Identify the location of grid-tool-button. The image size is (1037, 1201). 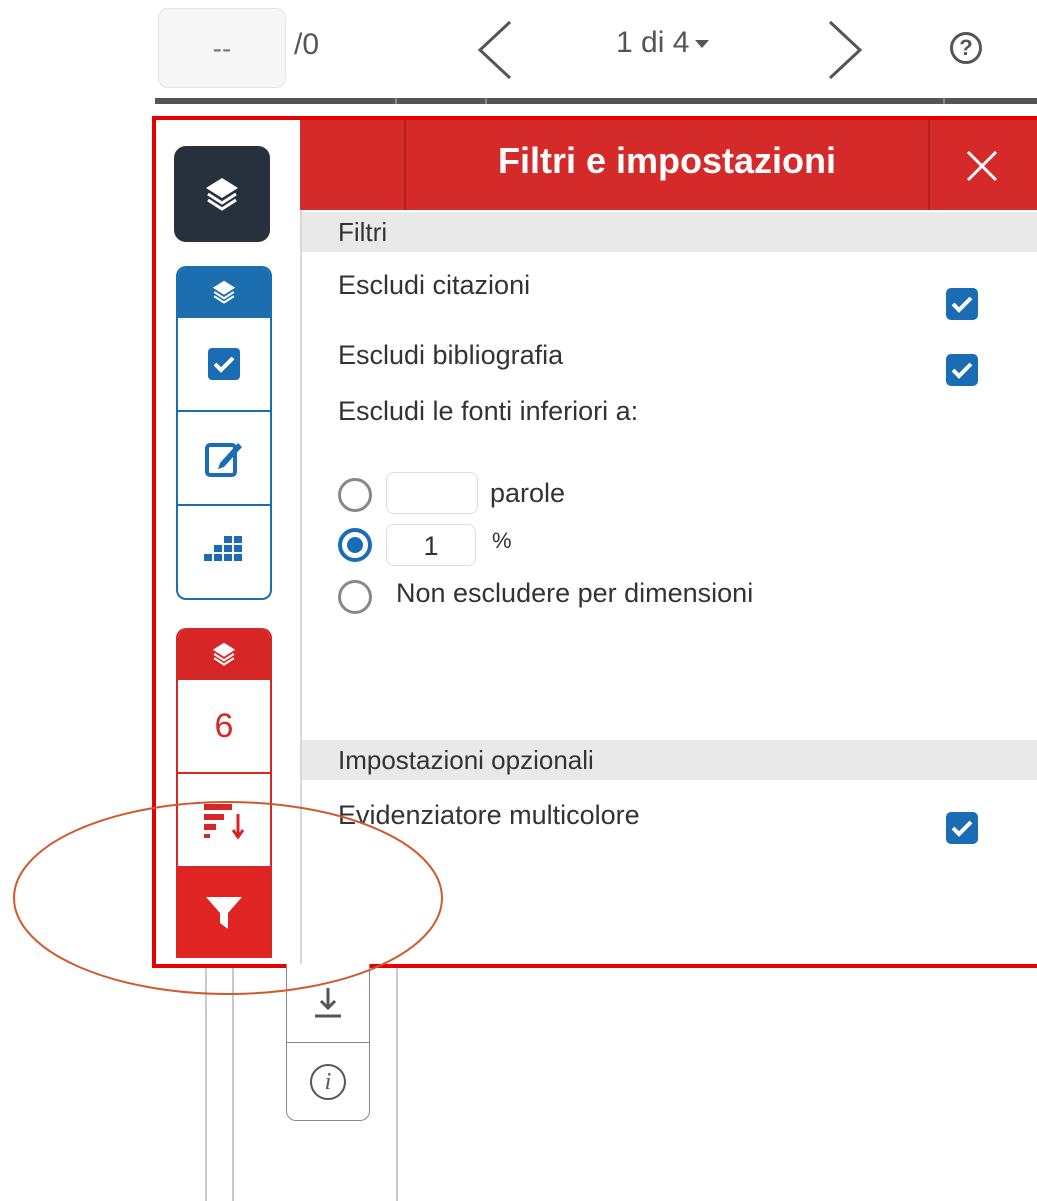
(224, 551).